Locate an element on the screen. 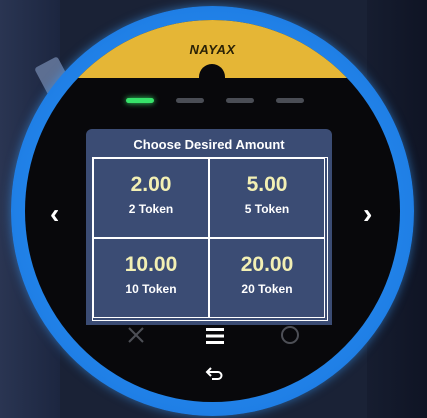 The image size is (427, 418). amount-option-5: 5.00 5 Token is located at coordinates (267, 198).